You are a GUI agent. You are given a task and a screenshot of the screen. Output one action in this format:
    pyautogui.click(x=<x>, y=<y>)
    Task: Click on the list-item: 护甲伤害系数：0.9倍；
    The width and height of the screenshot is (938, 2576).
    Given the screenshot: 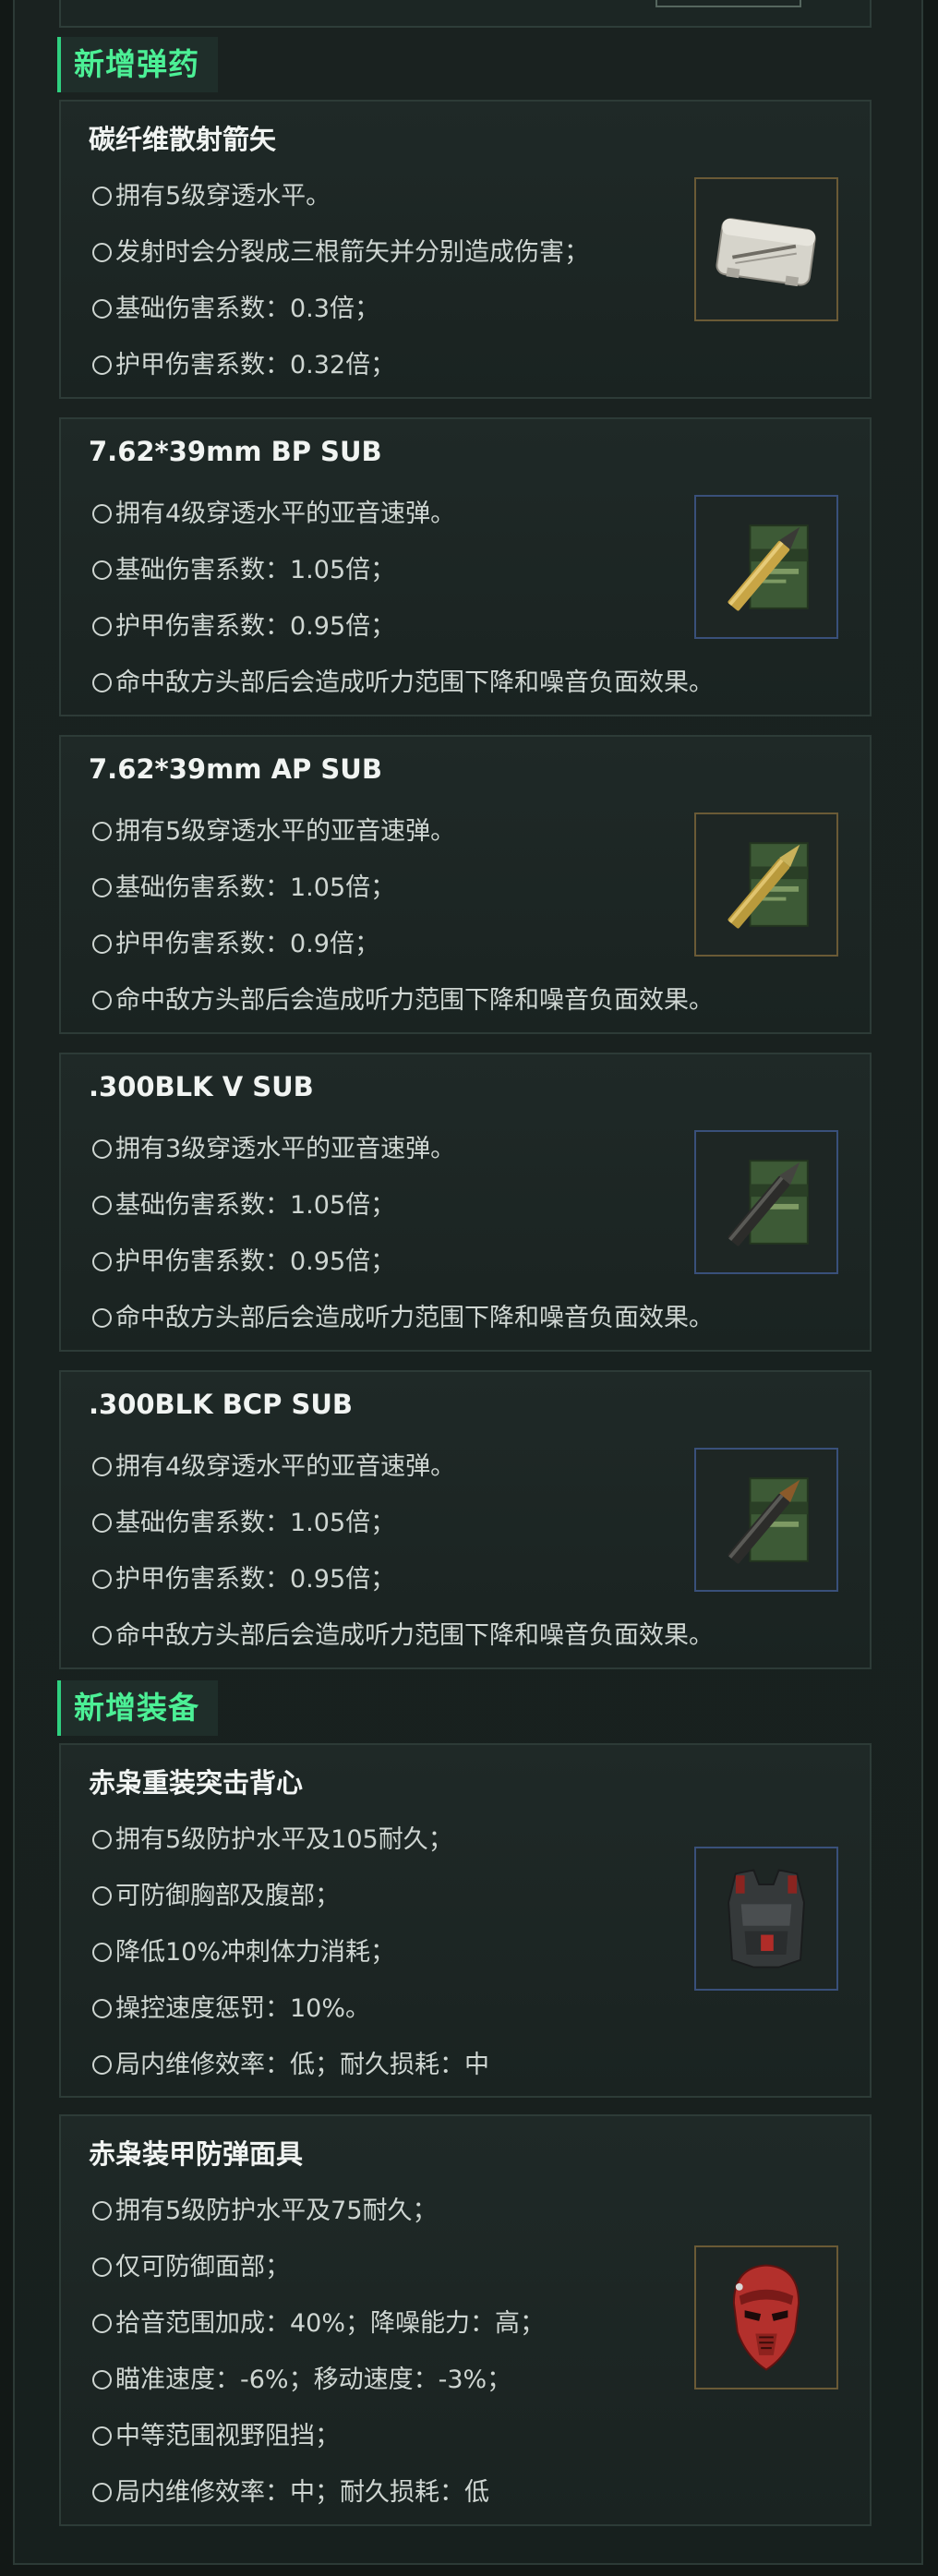 What is the action you would take?
    pyautogui.click(x=403, y=944)
    